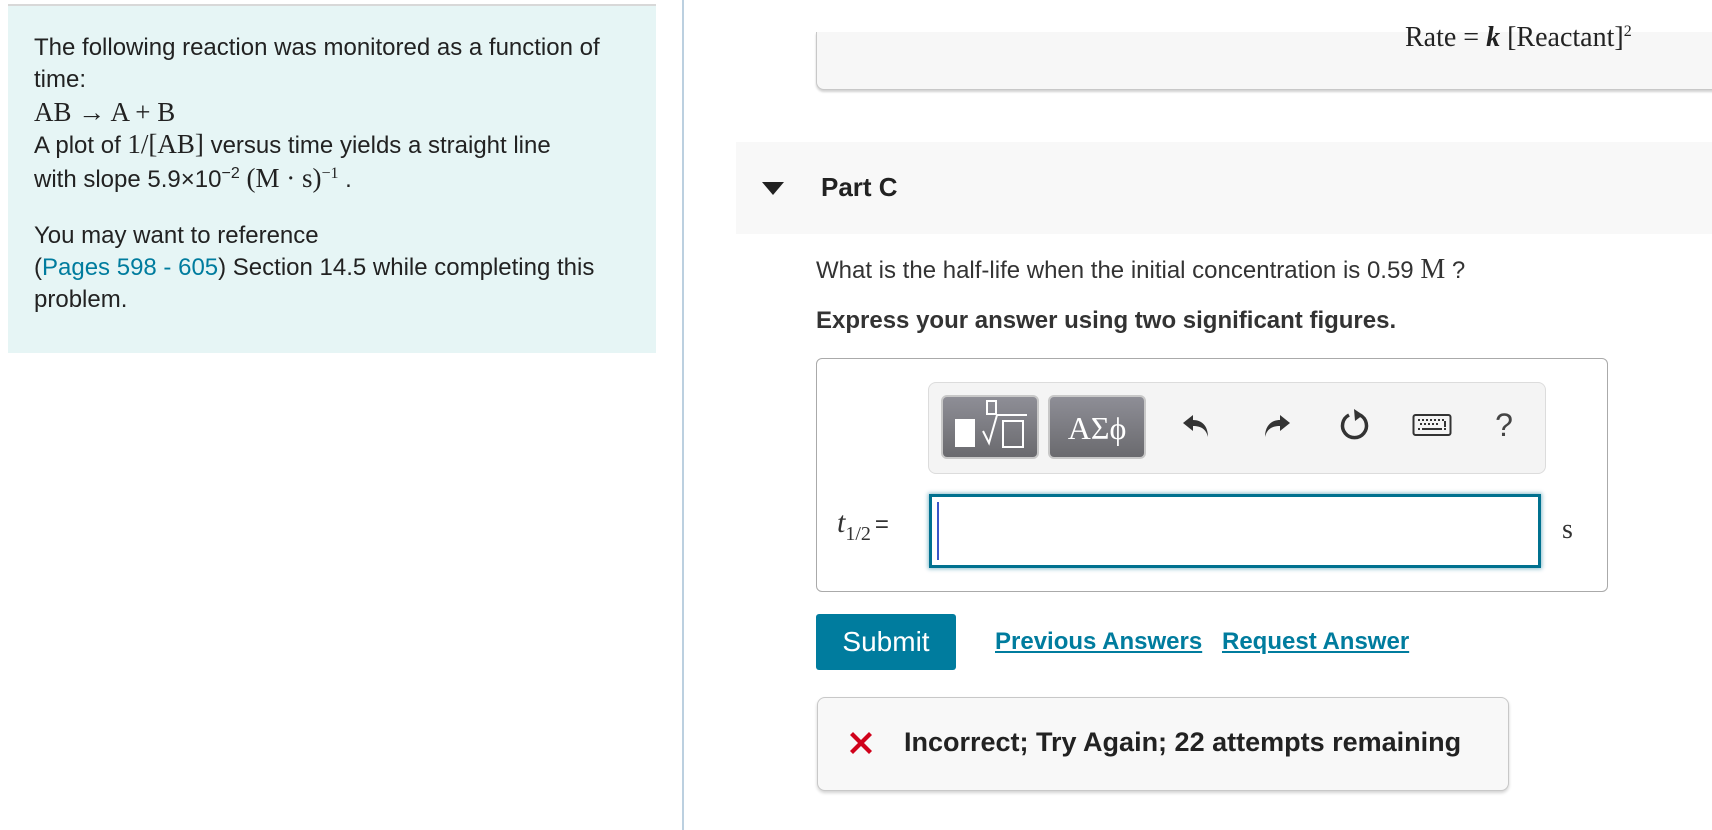 The image size is (1712, 830). I want to click on answer-unit: s, so click(1567, 529).